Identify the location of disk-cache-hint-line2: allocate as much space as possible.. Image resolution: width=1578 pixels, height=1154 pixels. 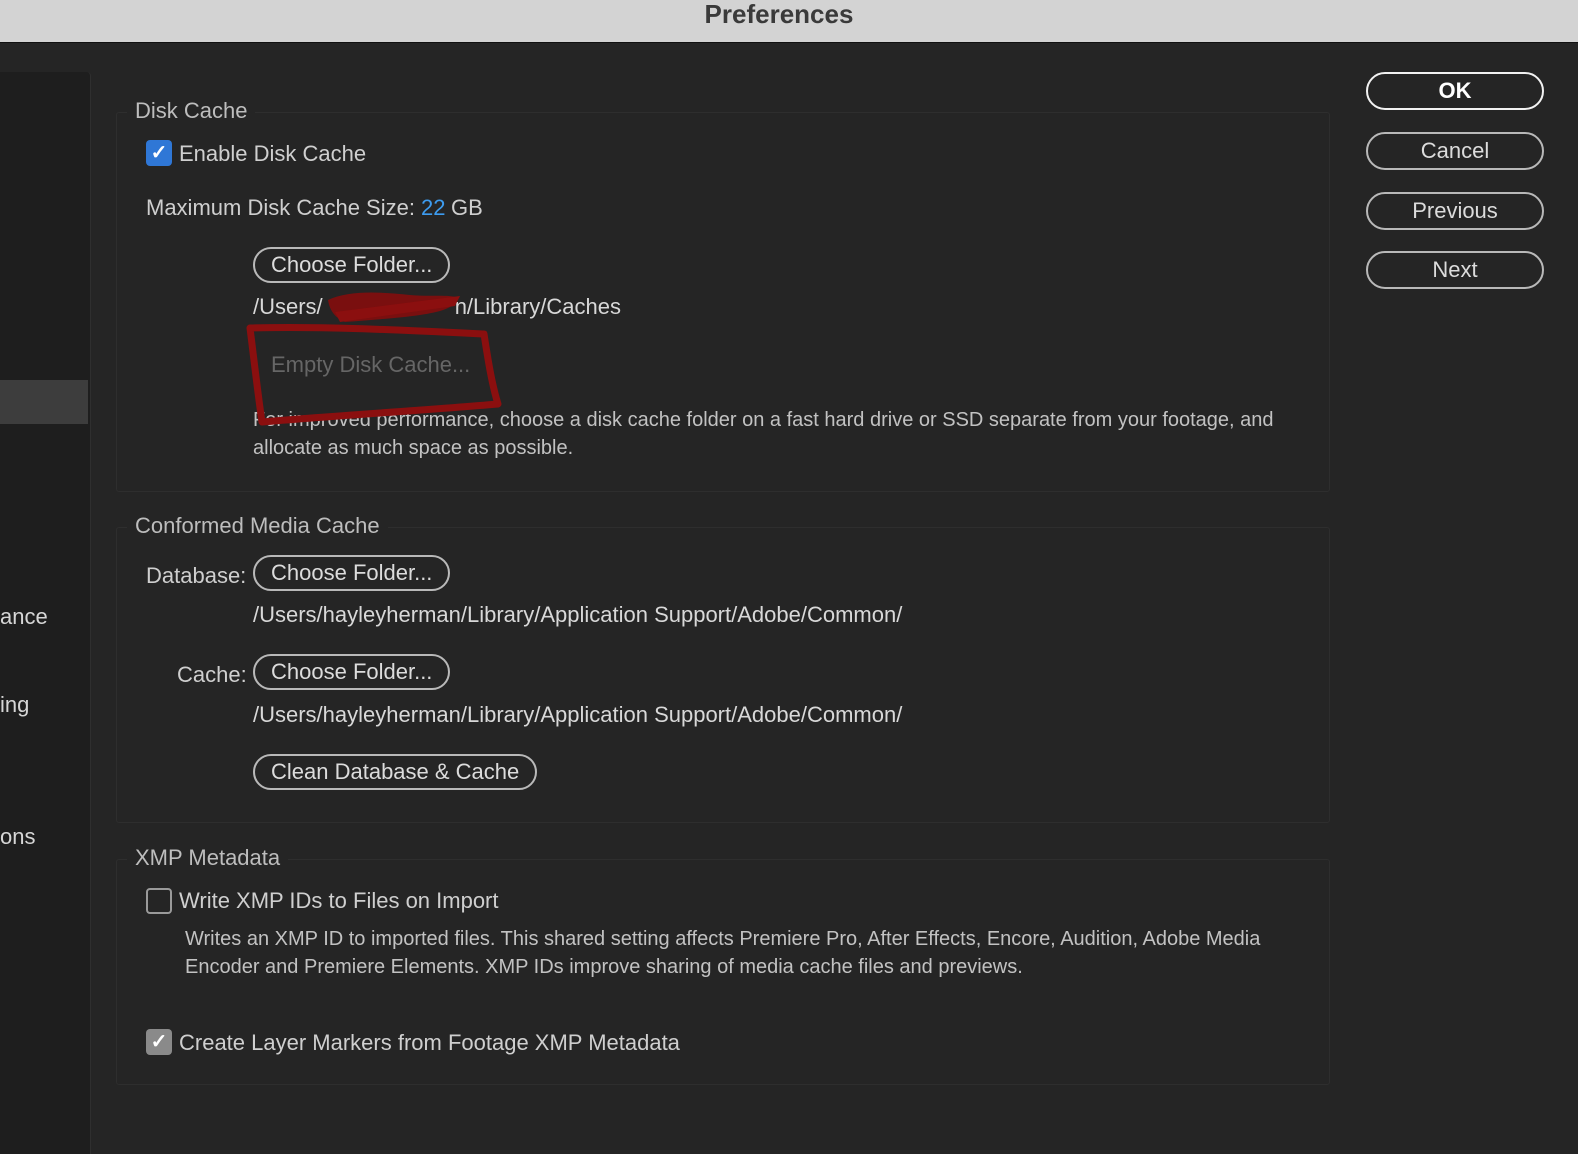
(413, 448).